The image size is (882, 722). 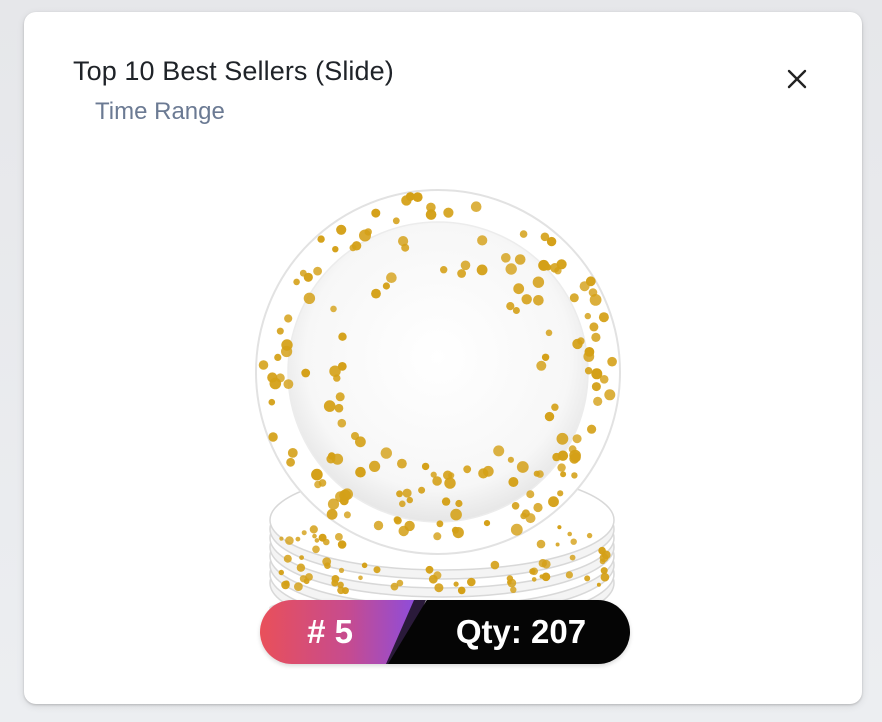 What do you see at coordinates (233, 71) in the screenshot?
I see `widget-title: Top 10 Best Sellers (Slide)` at bounding box center [233, 71].